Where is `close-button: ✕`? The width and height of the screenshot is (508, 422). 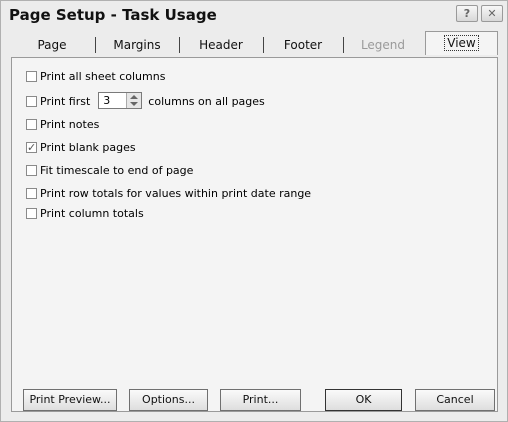 close-button: ✕ is located at coordinates (492, 13).